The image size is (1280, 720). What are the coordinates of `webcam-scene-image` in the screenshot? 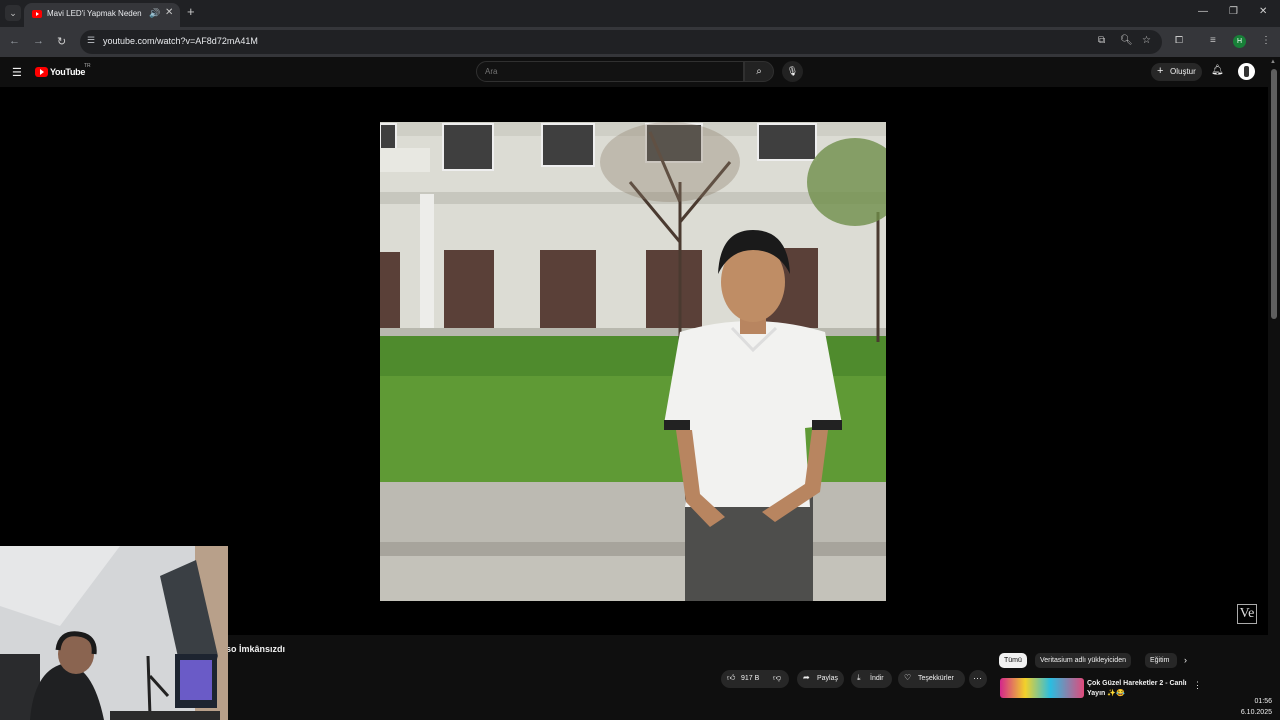 It's located at (114, 633).